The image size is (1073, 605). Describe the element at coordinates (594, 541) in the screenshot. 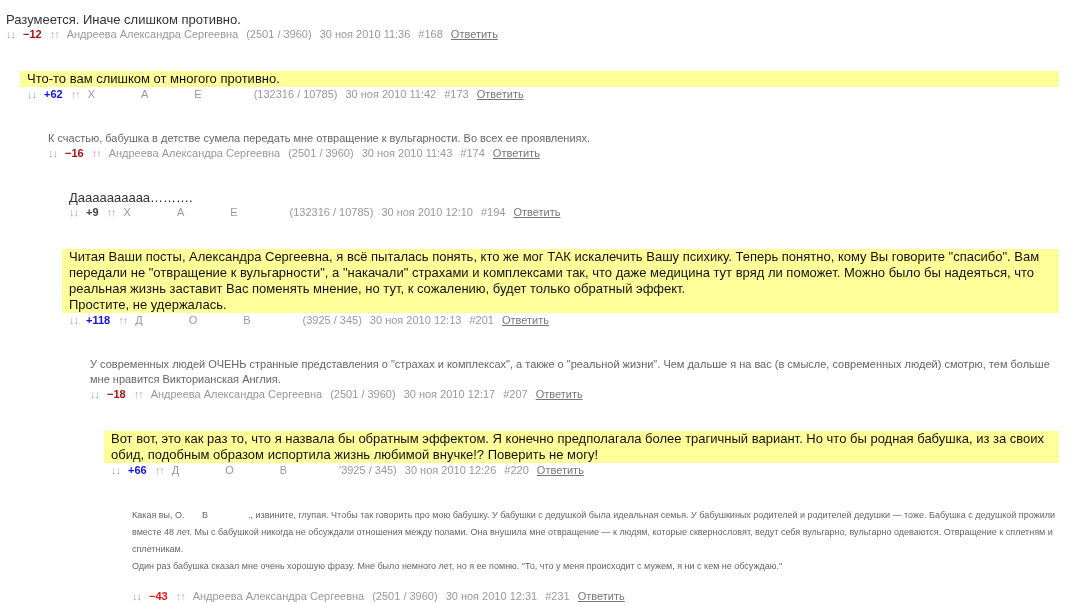

I see `comment-text: Какая вы, О. В ., извините, глупая. Чтобы так говорить про мою бабушку. У бабушки с дедушкой была идеальная семья. У бабушкиных родителей и родителей дедушки — тоже. Бабушка с дедушкой прожили вместе 48 лет. Мы с бабушкой никогда не обсуждали отношения между полами. Она внушила мне отвращение — к людям, которые сквернословят, ведут себя вульгарно, вульгарно одеваются. Отвращение к сплетням и сплетникам. Один раз бабушка сказал мне очень хорошую фразу. Мне было немного лет, но я ее помню. "То, что у меня происходит с мужем, я ни с кем не обсуждаю."` at that location.